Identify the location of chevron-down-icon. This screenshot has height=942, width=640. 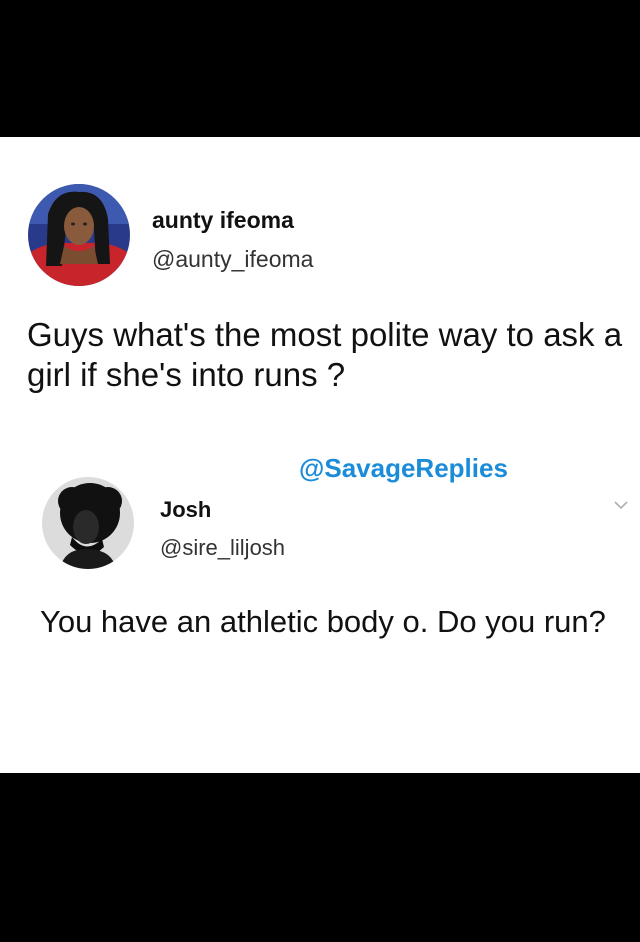
(621, 505).